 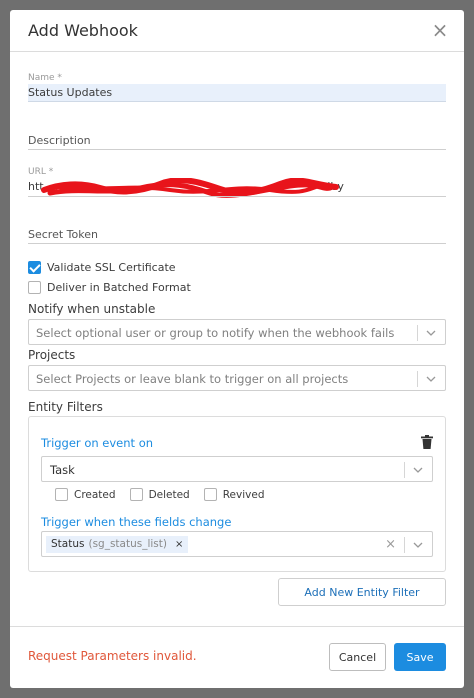 What do you see at coordinates (52, 355) in the screenshot?
I see `projects-label: Projects` at bounding box center [52, 355].